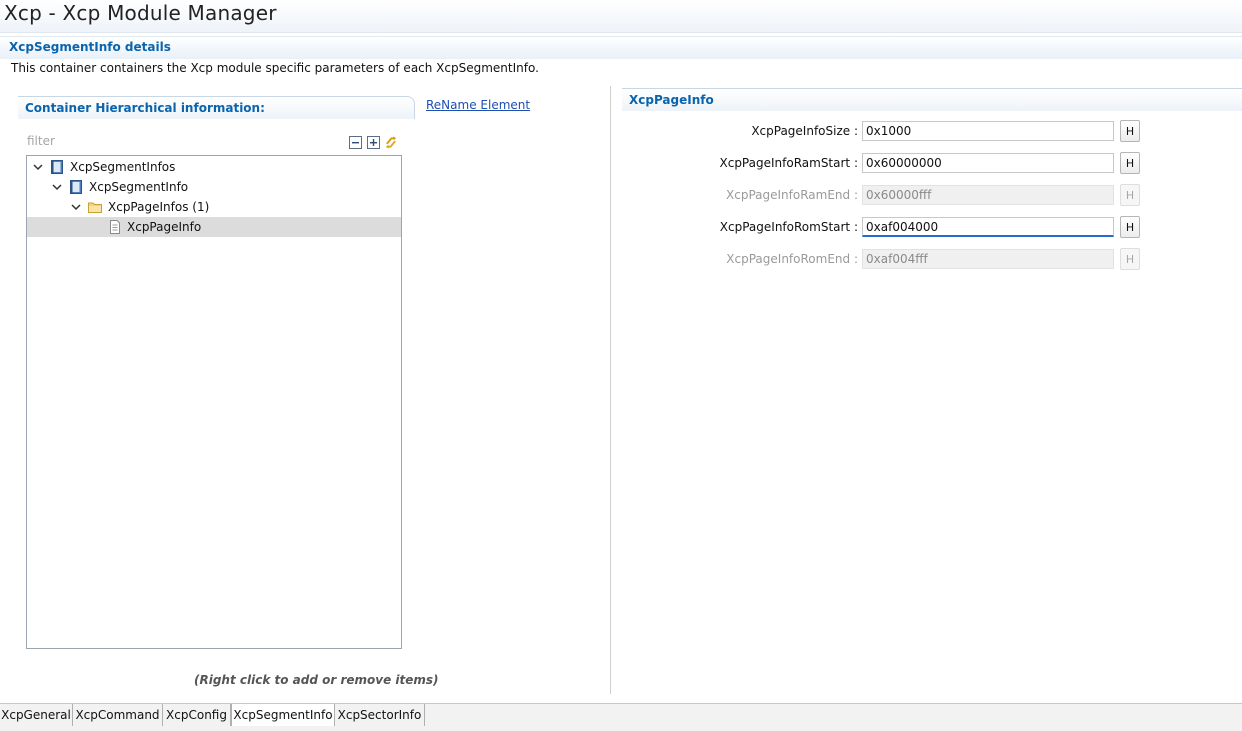  What do you see at coordinates (36, 715) in the screenshot?
I see `tab-xcpgeneral: XcpGeneral` at bounding box center [36, 715].